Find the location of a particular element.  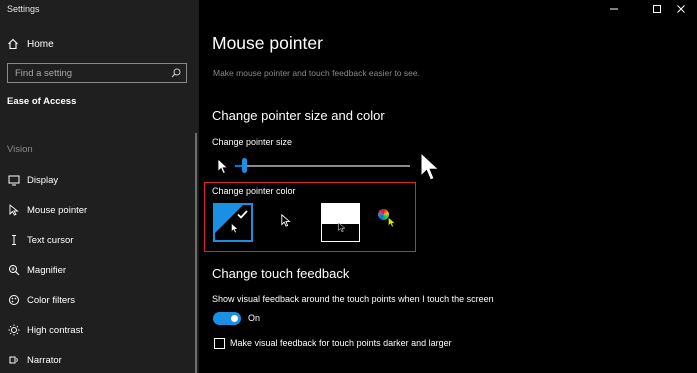

sidebar-item-text-cursor: Text cursor is located at coordinates (40, 240).